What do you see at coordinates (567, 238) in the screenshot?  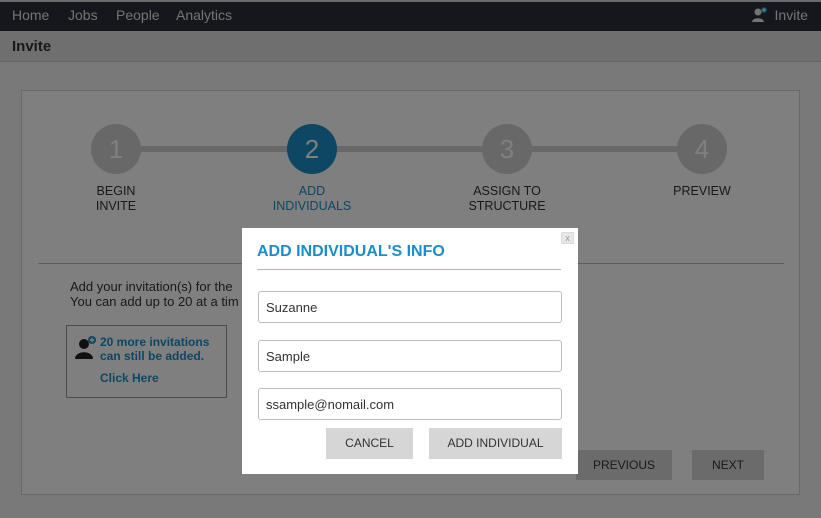 I see `close-icon: x` at bounding box center [567, 238].